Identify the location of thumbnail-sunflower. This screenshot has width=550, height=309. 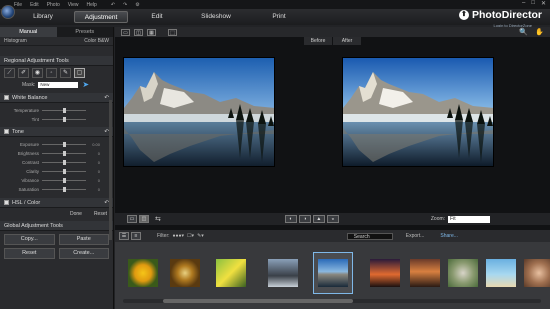
(143, 273).